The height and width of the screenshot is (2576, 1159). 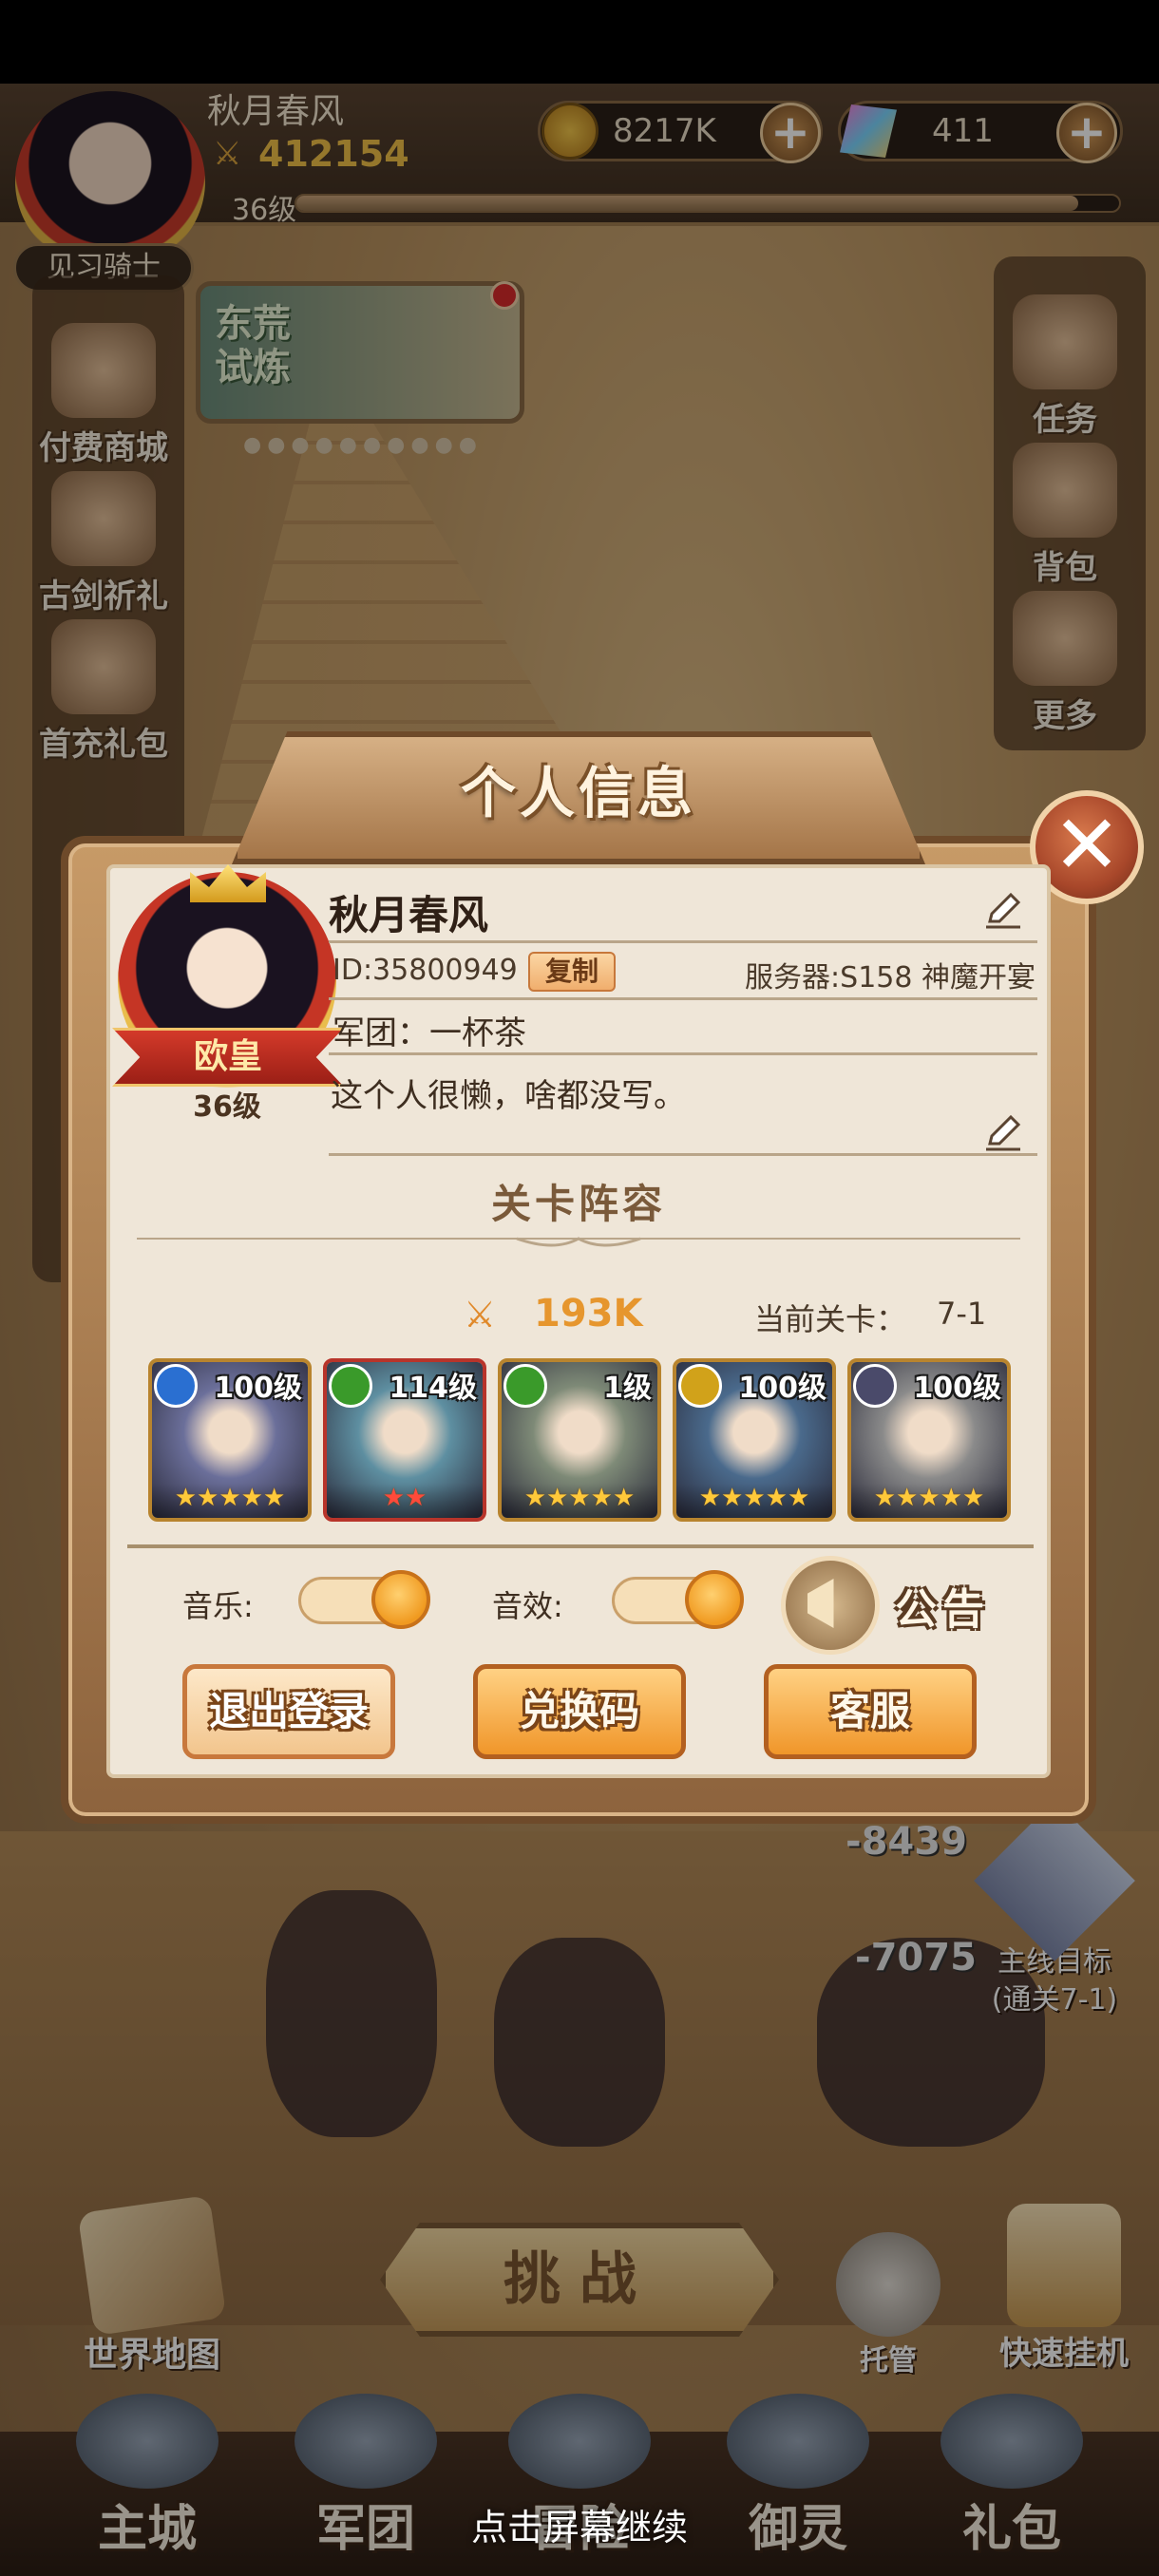 I want to click on player-id: ID:35800949, so click(x=425, y=970).